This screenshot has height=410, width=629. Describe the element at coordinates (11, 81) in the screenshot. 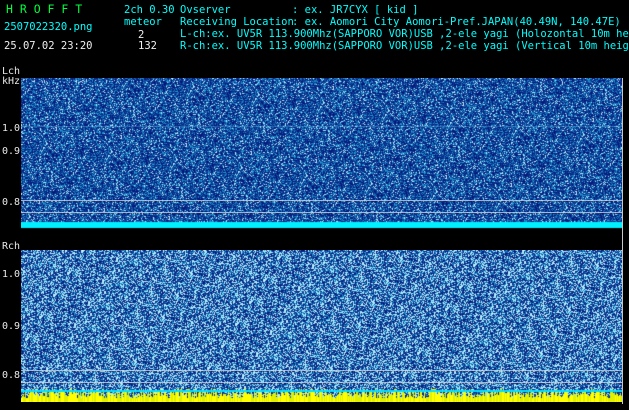

I see `lch-unit: kHz` at that location.